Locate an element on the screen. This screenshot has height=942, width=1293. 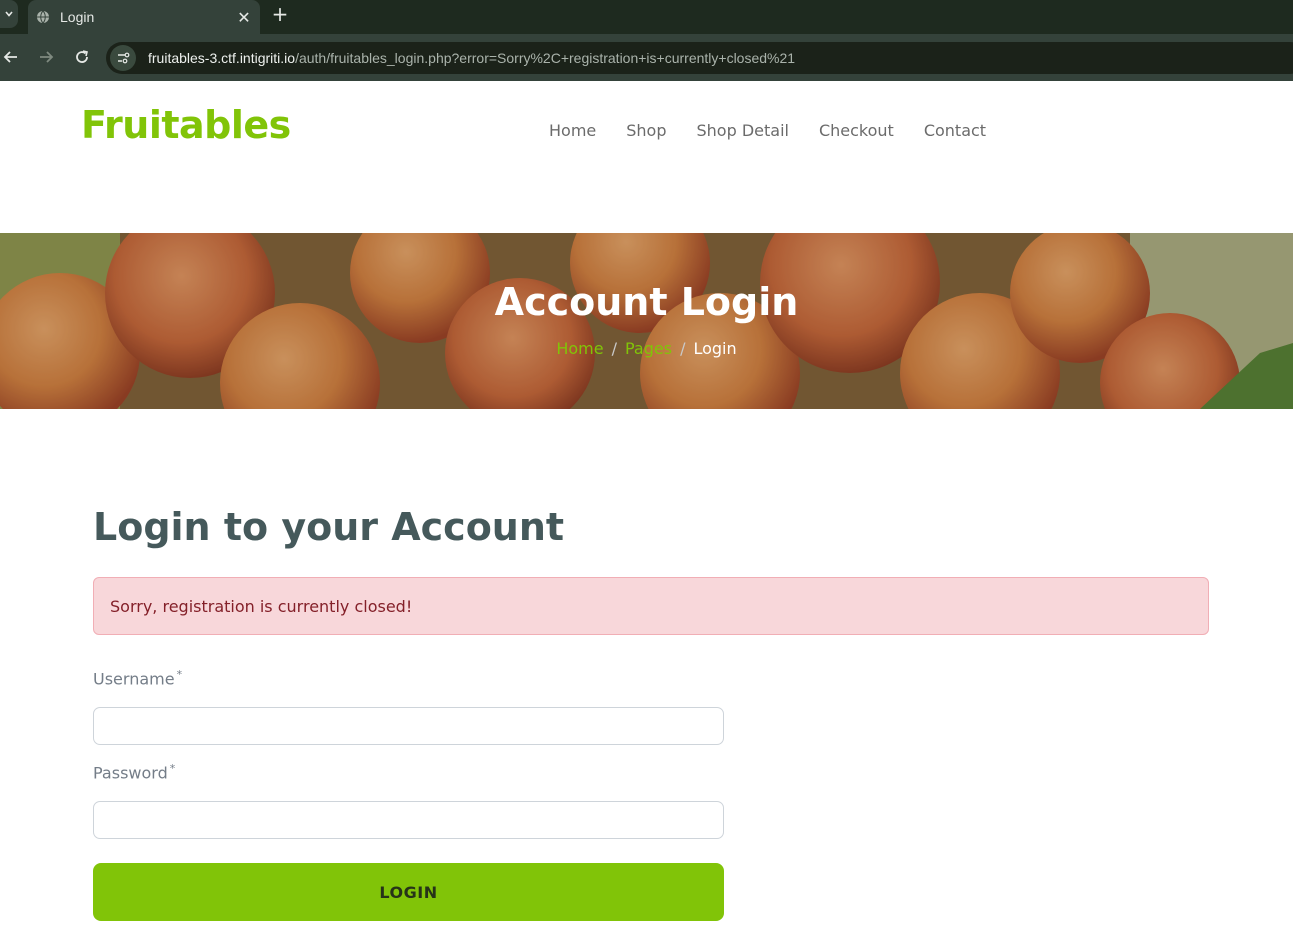
nav-contact: Contact is located at coordinates (955, 130).